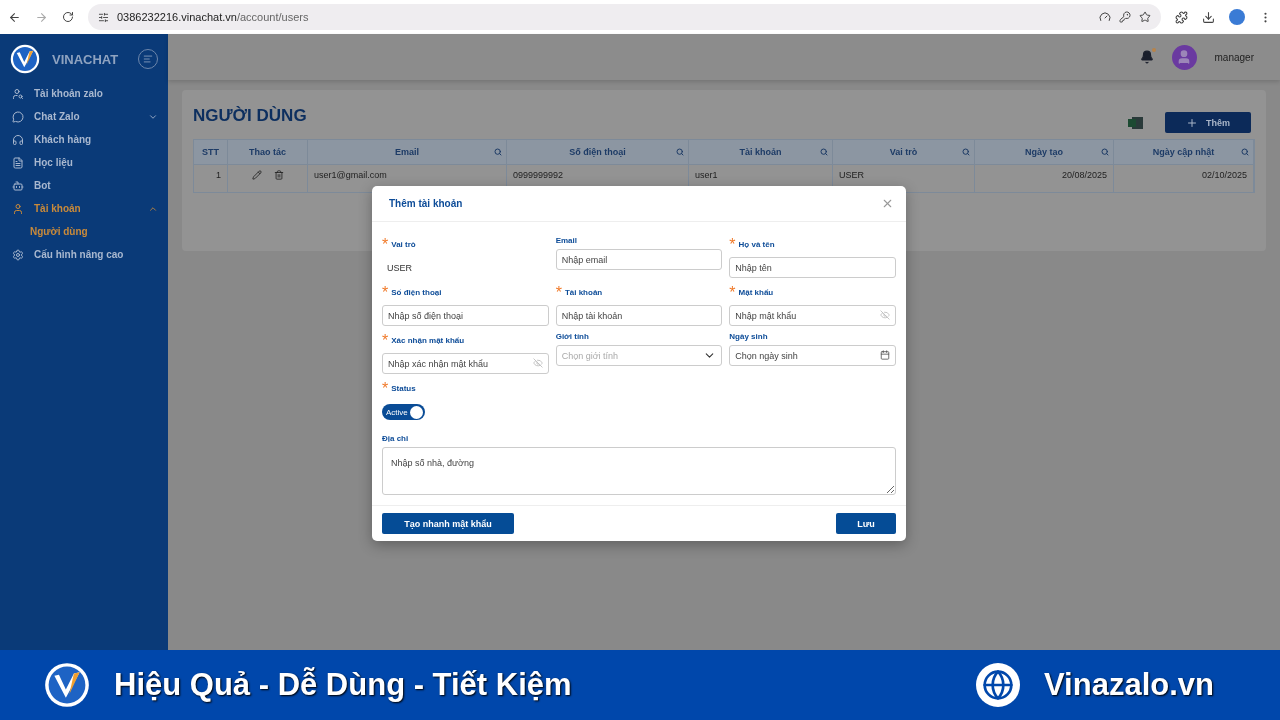  Describe the element at coordinates (18, 208) in the screenshot. I see `user-icon` at that location.